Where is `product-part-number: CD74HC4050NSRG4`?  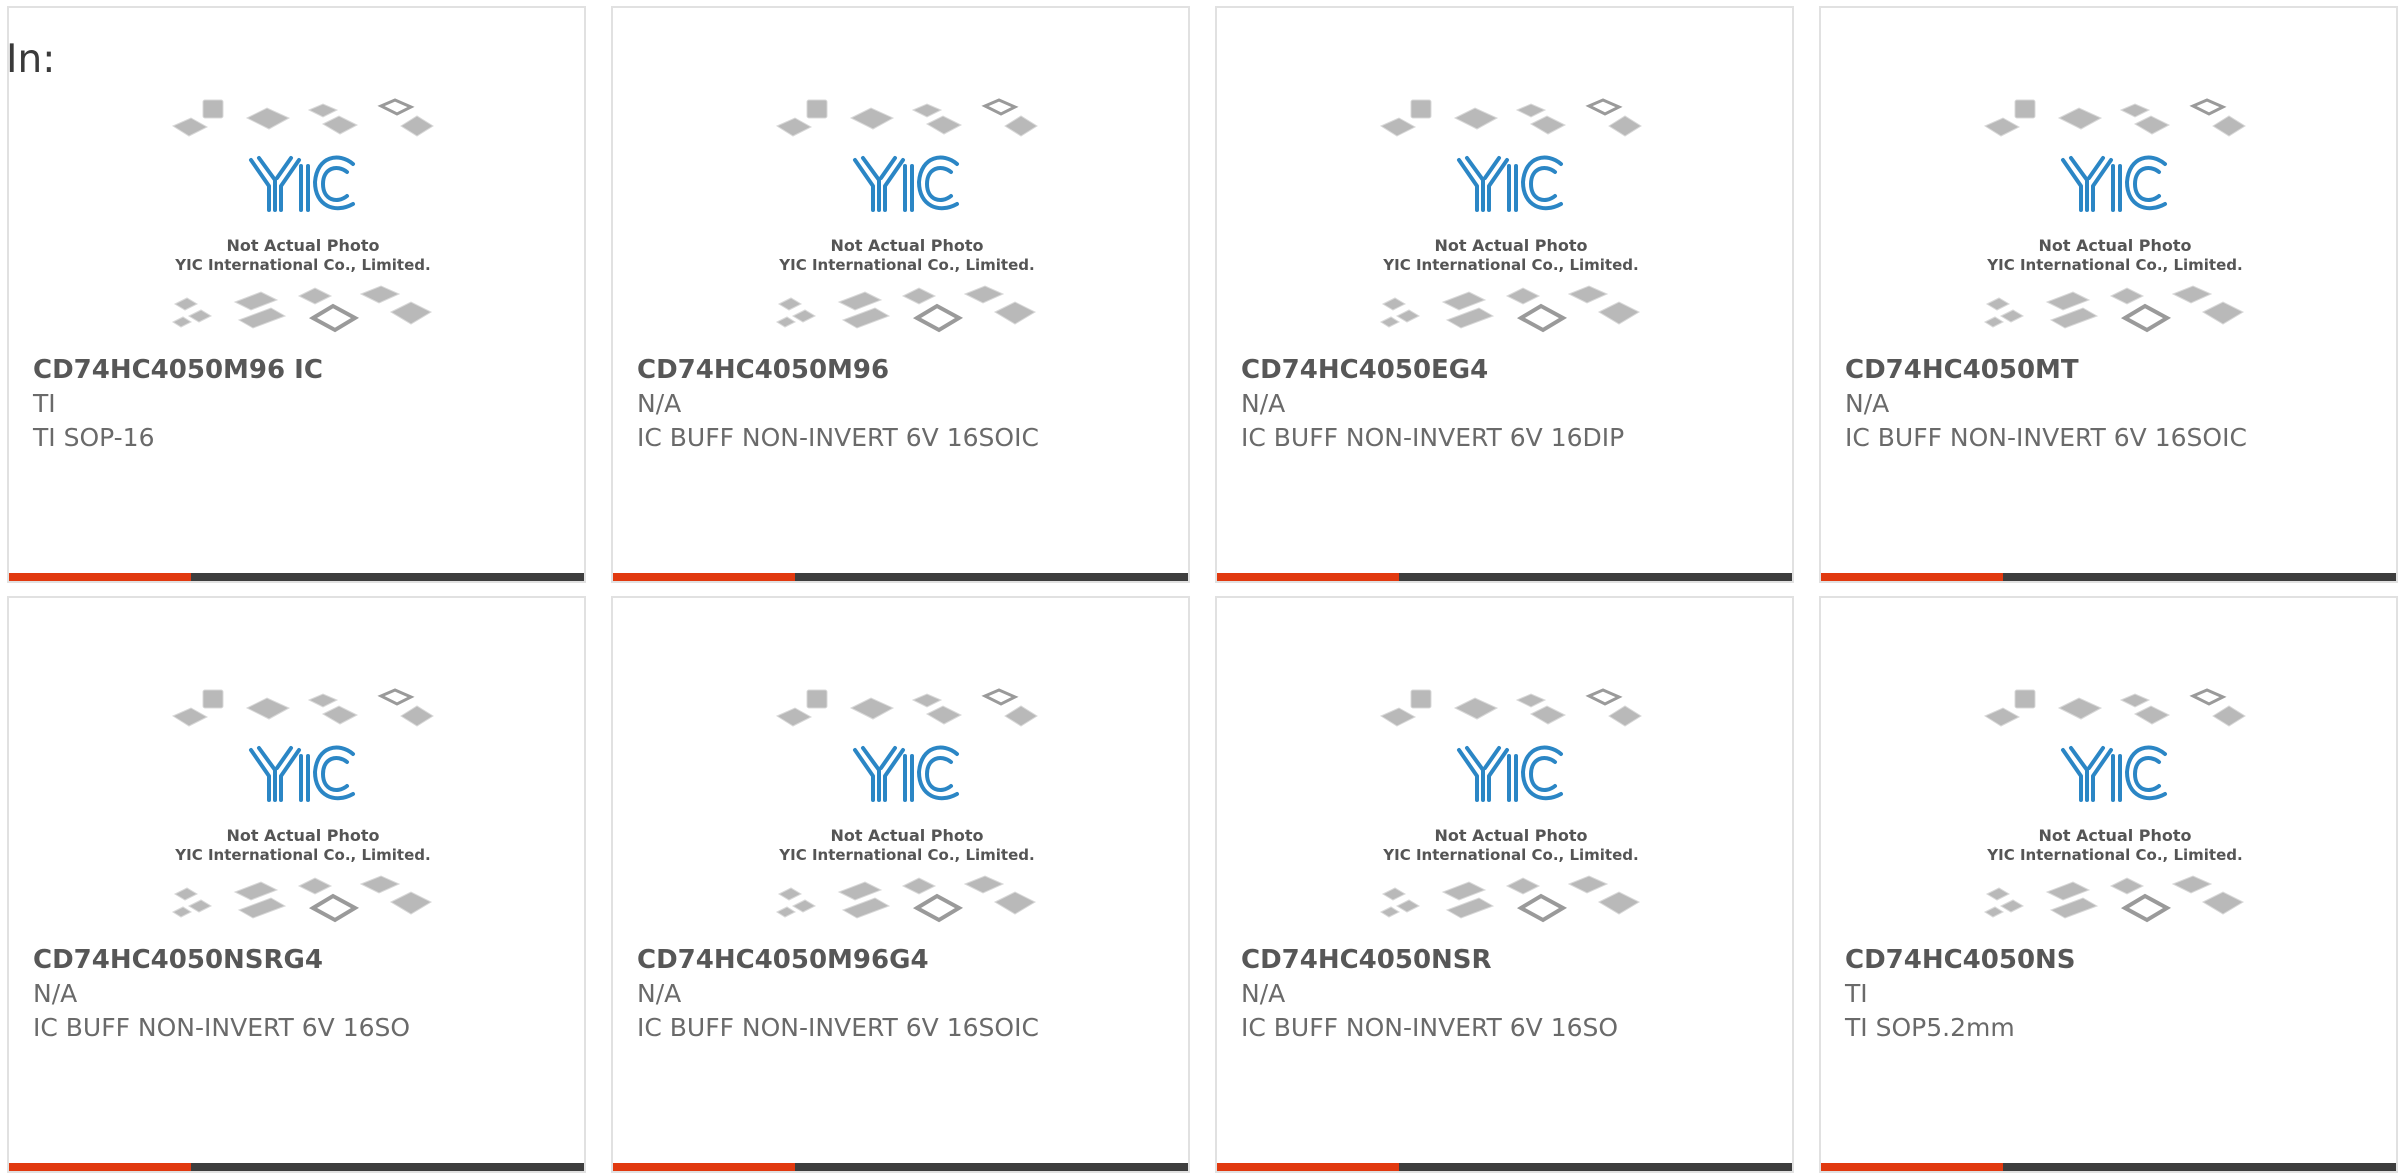 product-part-number: CD74HC4050NSRG4 is located at coordinates (302, 960).